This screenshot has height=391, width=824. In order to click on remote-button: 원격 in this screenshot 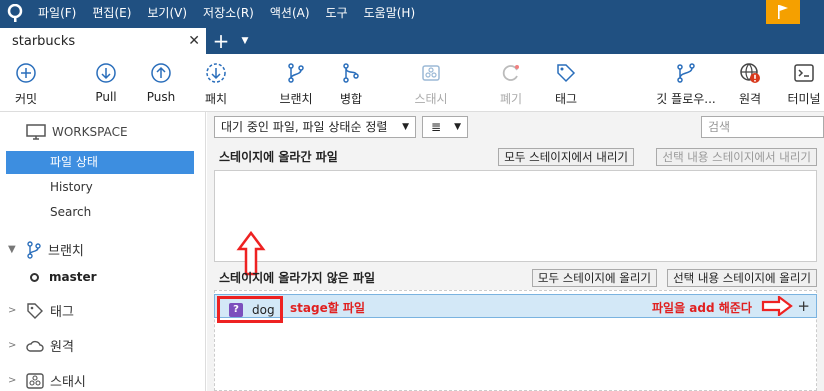, I will do `click(750, 84)`.